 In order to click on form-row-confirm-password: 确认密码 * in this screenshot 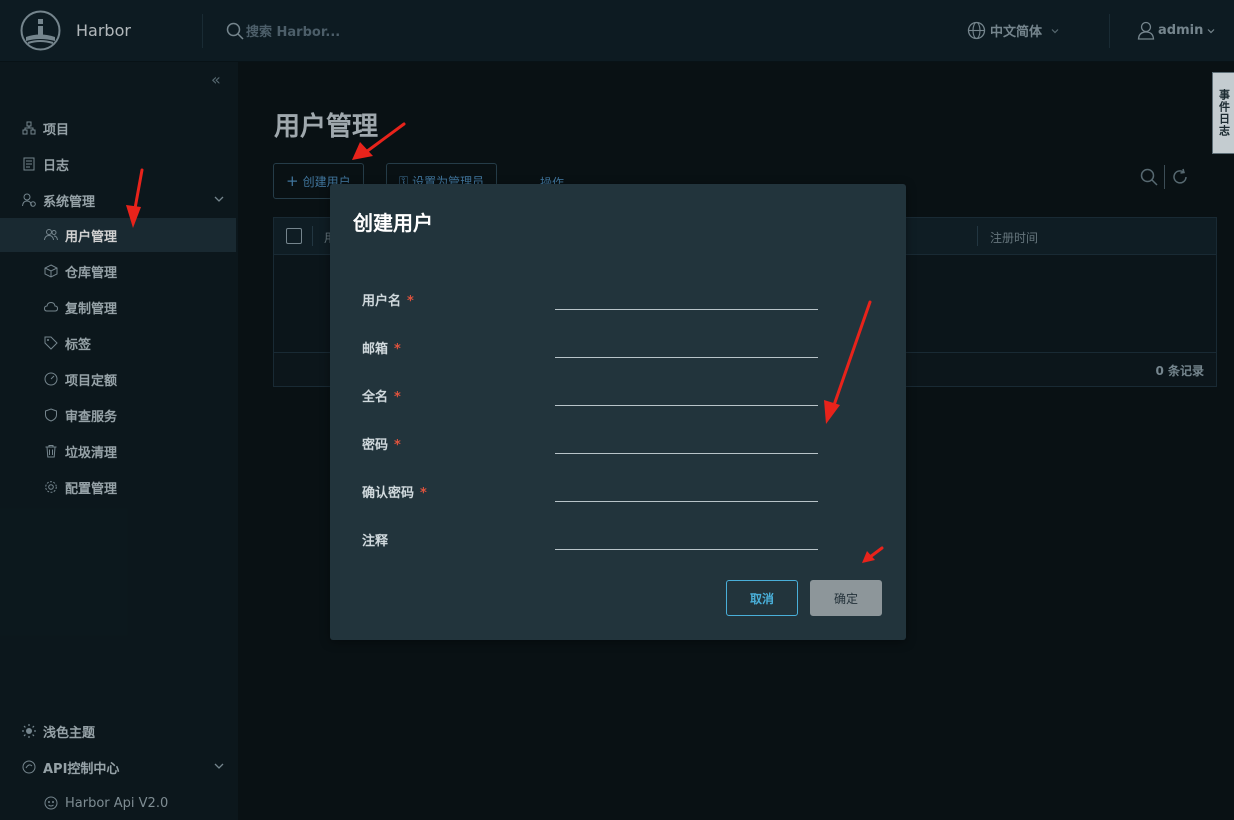, I will do `click(592, 491)`.